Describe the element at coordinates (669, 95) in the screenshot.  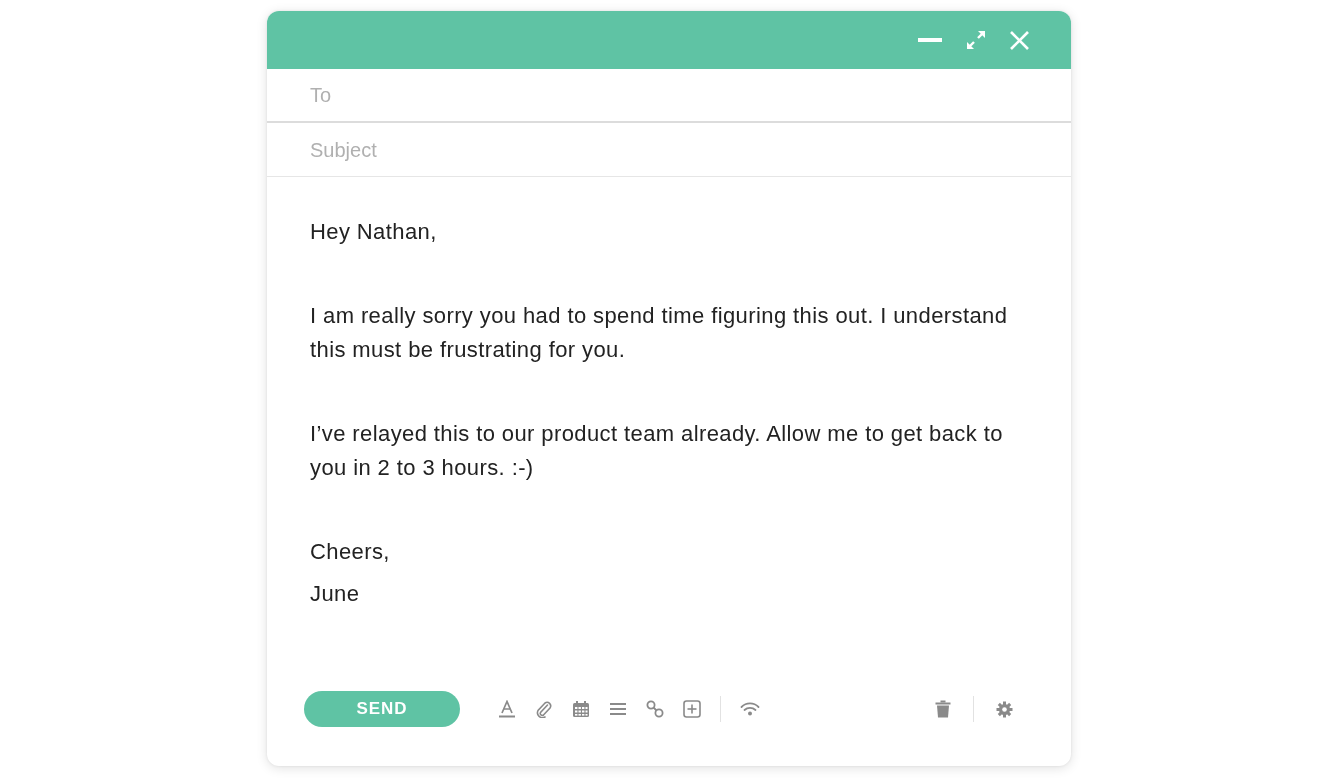
I see `to-field: To` at that location.